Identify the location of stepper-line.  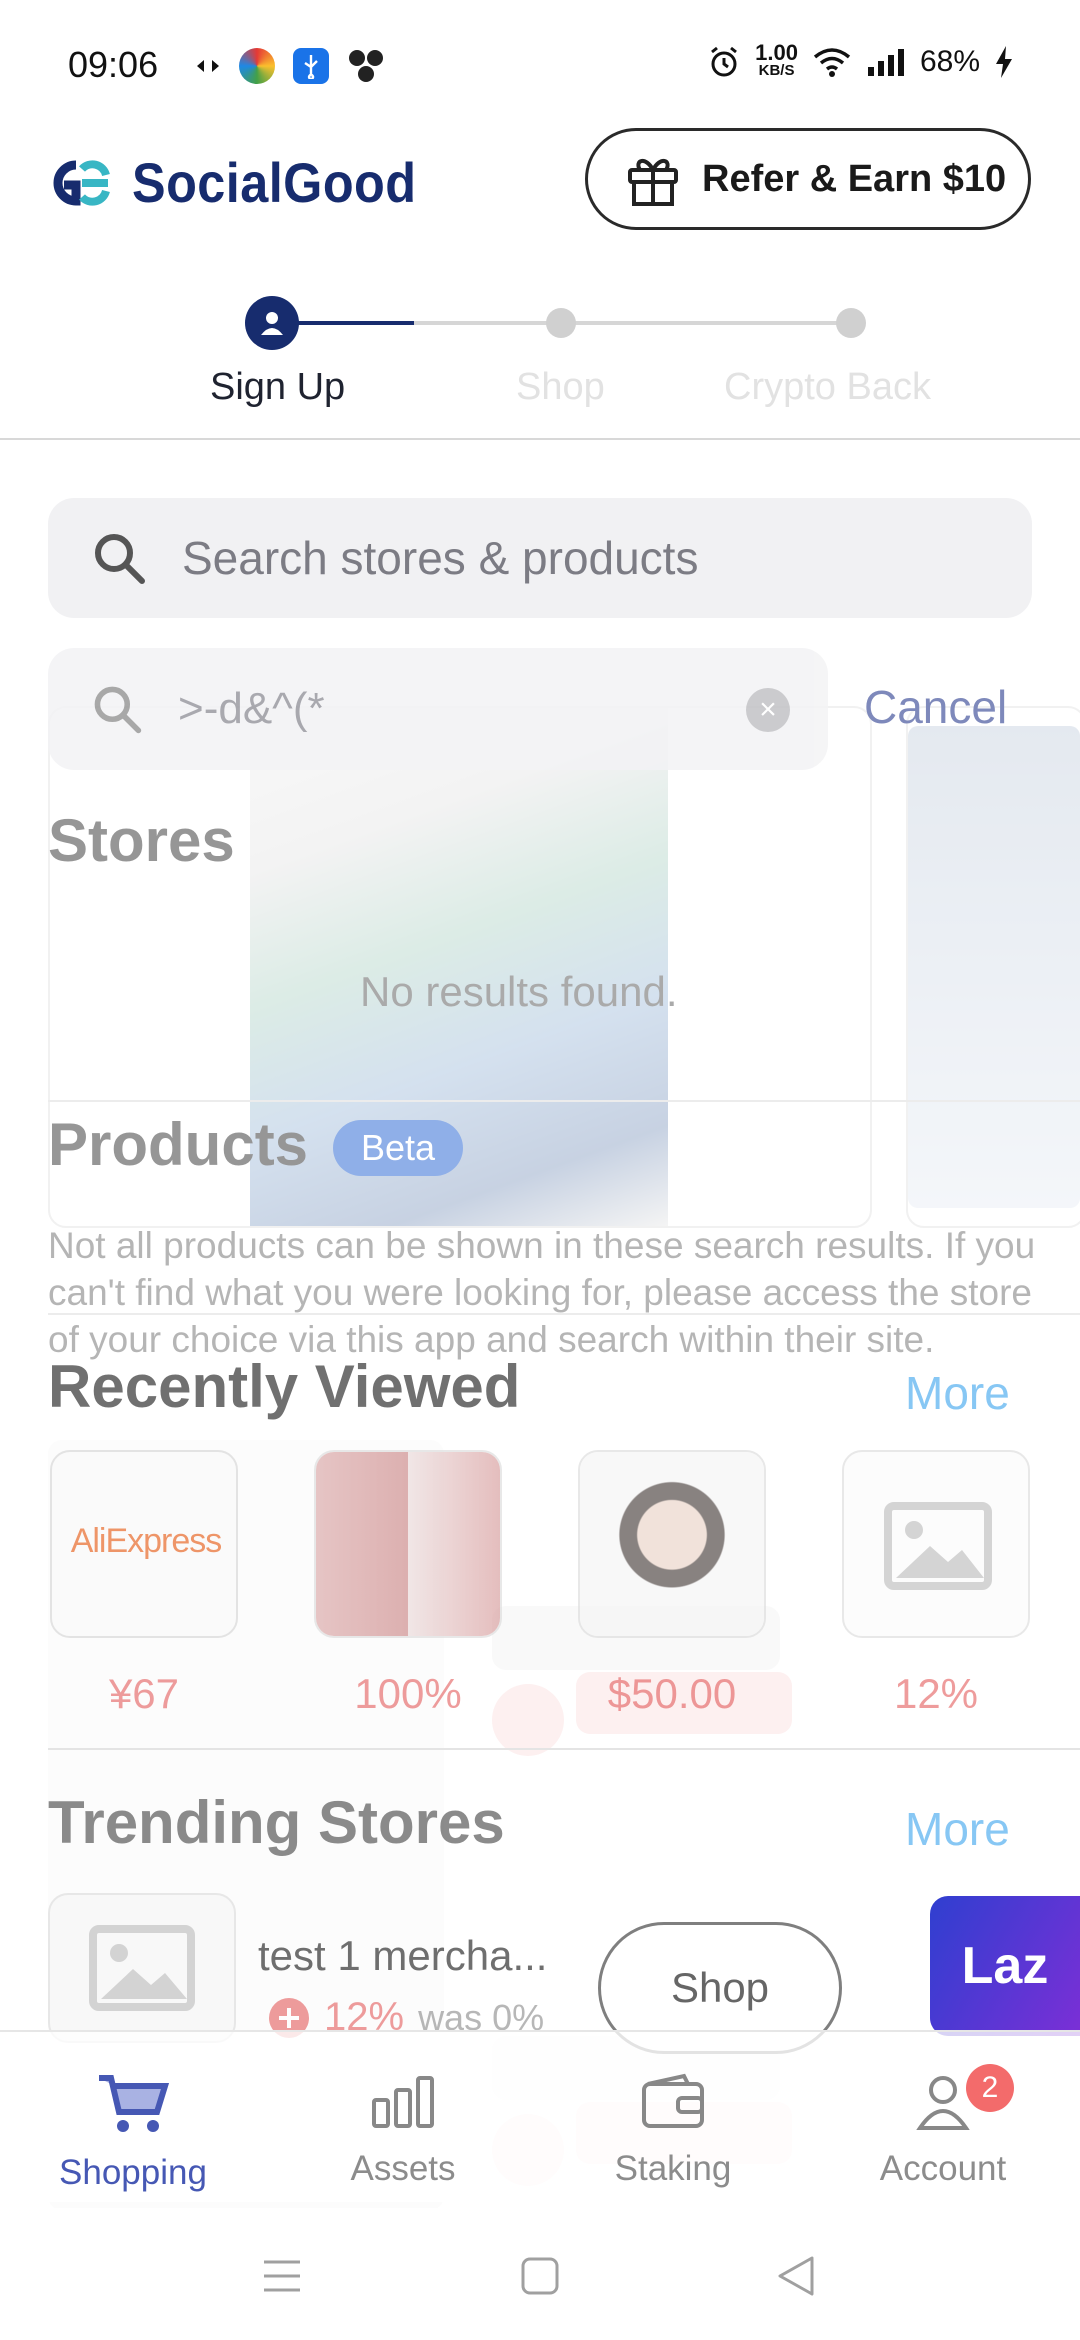
(634, 323).